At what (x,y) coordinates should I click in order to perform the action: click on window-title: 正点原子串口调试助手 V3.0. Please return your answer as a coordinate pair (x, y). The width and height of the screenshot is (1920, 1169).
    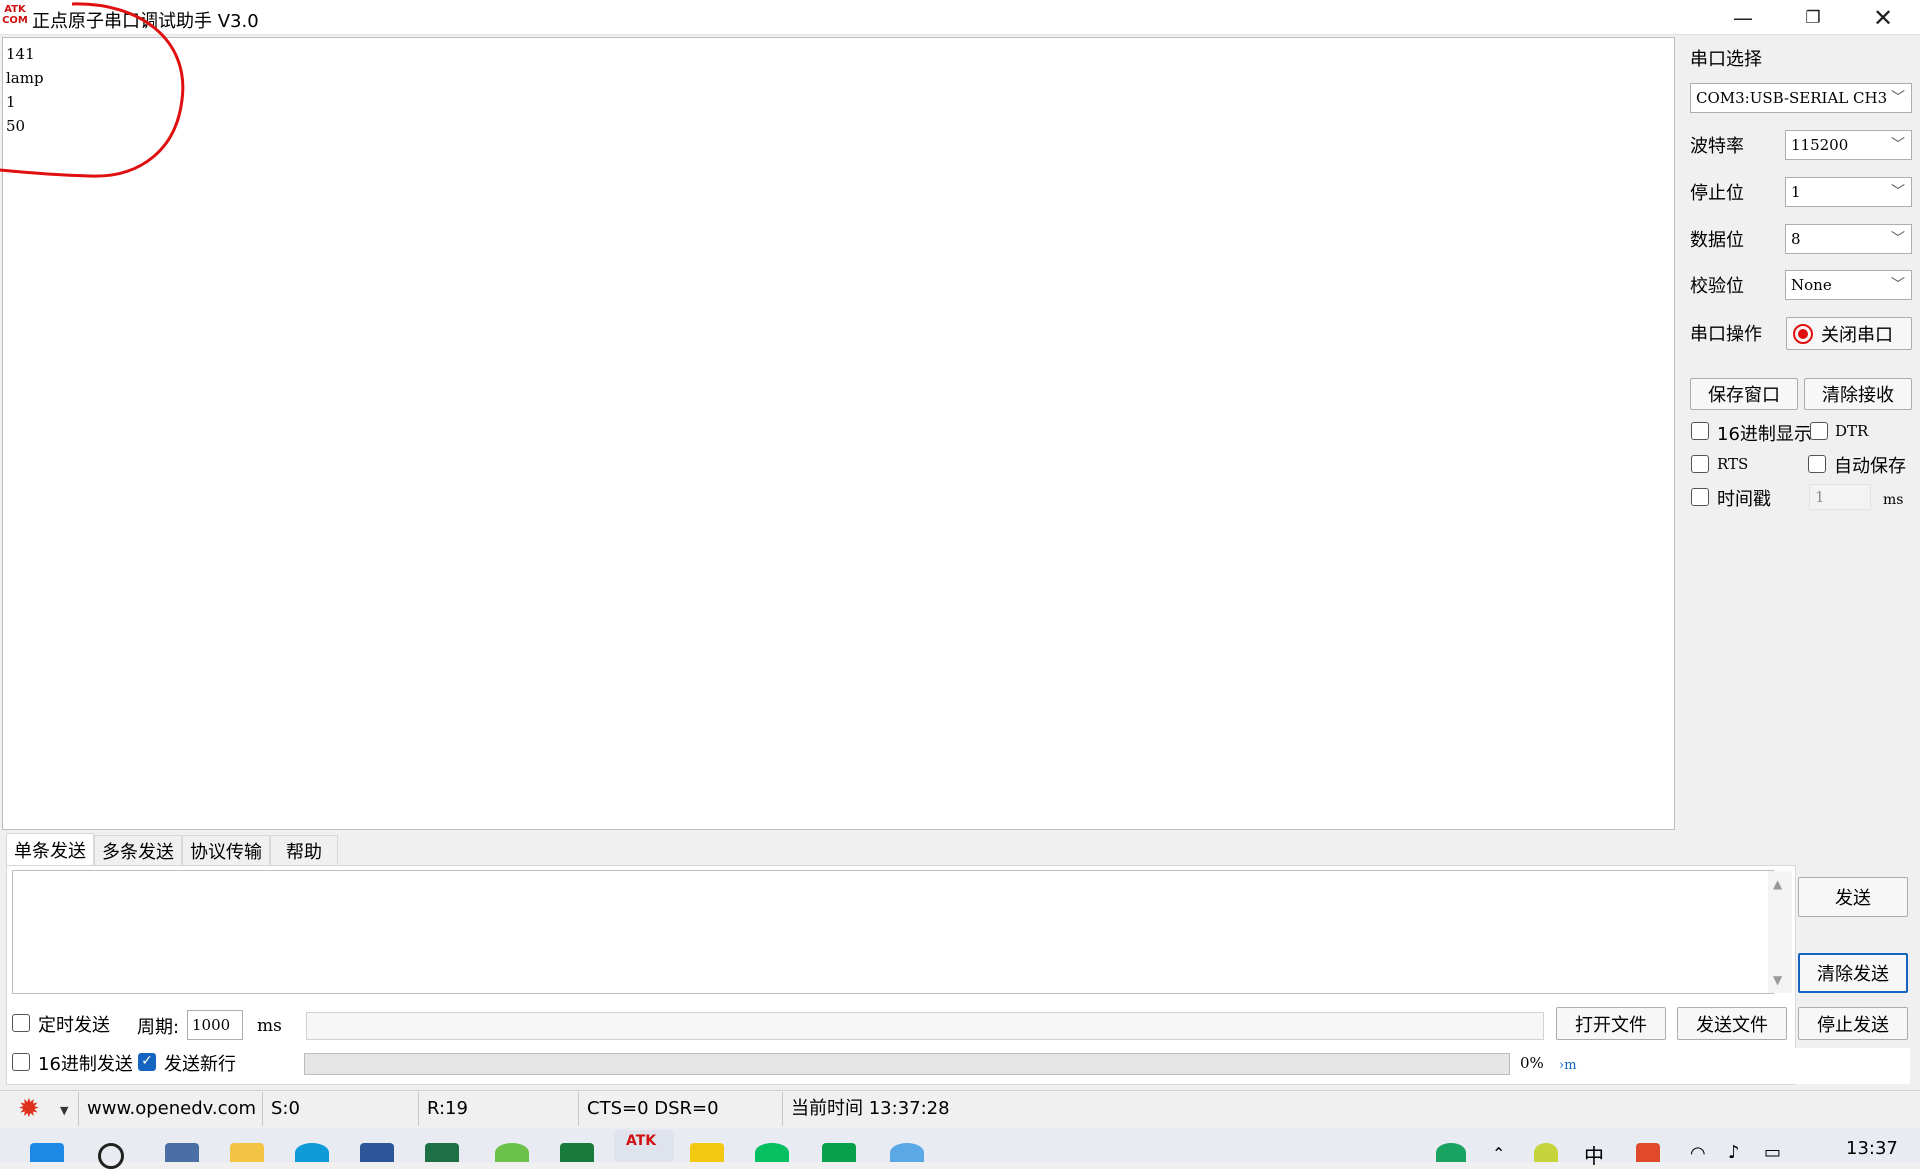
    Looking at the image, I should click on (145, 21).